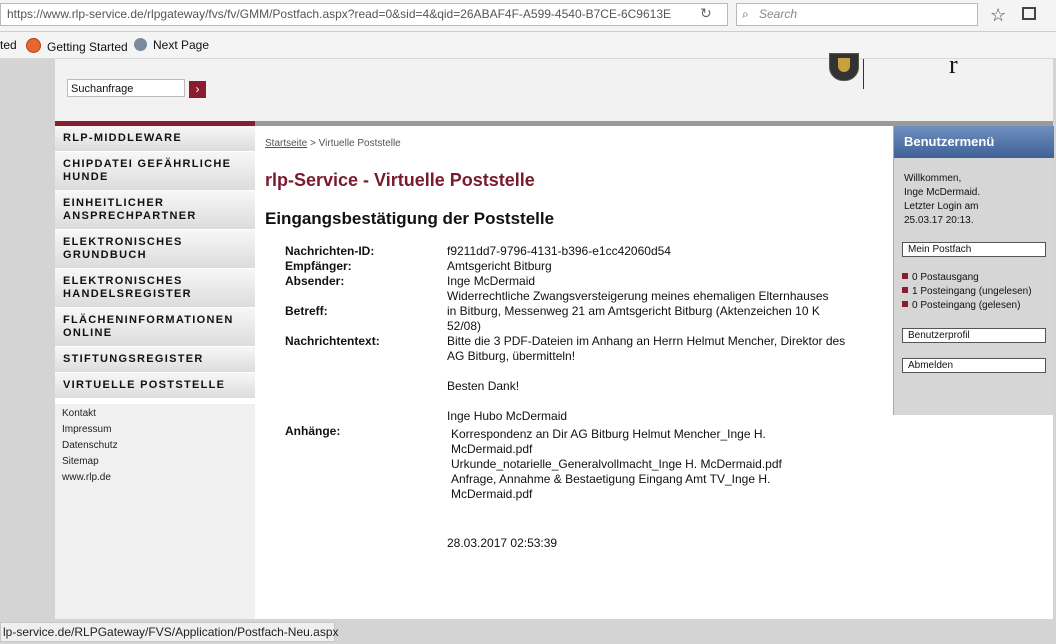 Image resolution: width=1056 pixels, height=644 pixels. Describe the element at coordinates (286, 143) in the screenshot. I see `breadcrumb-home-link: Startseite` at that location.